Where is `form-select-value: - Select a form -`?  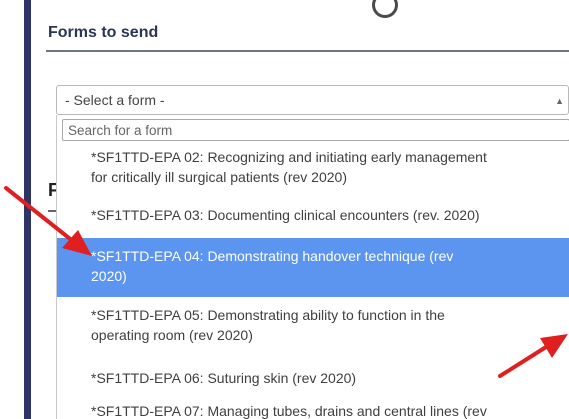 form-select-value: - Select a form - is located at coordinates (115, 100).